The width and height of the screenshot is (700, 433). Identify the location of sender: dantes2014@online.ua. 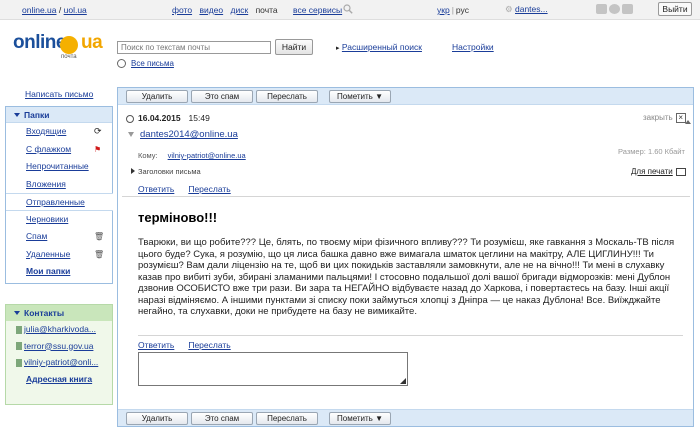
(183, 134).